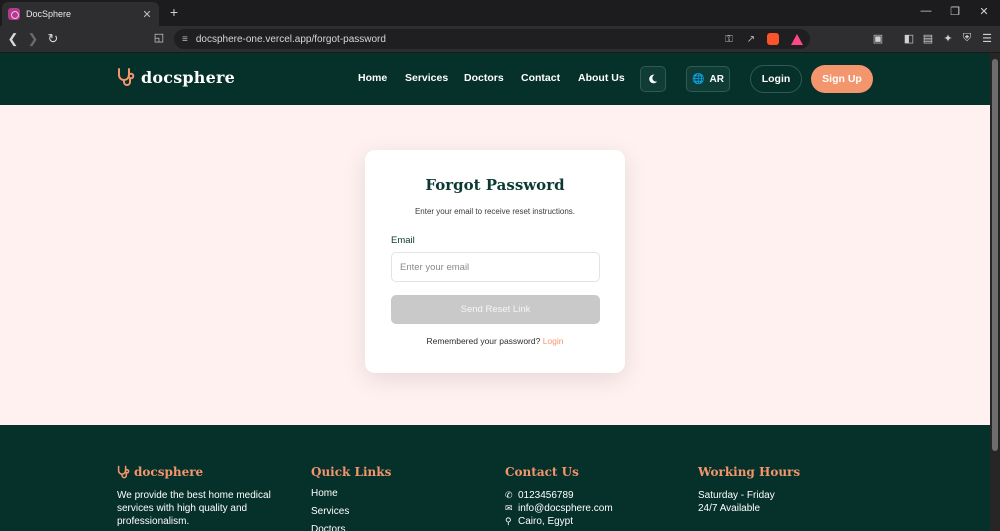  Describe the element at coordinates (500, 13) in the screenshot. I see `browser-tab-bar: DocSphere ✕ + — ❐ ✕` at that location.